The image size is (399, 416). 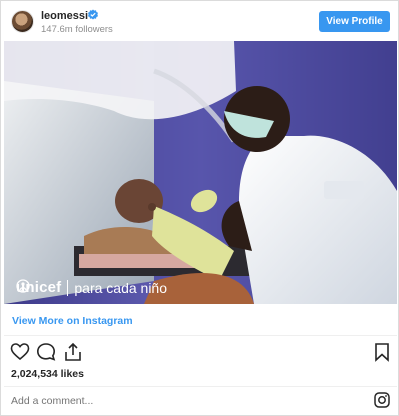 I want to click on unicef-logo-icon, so click(x=23, y=286).